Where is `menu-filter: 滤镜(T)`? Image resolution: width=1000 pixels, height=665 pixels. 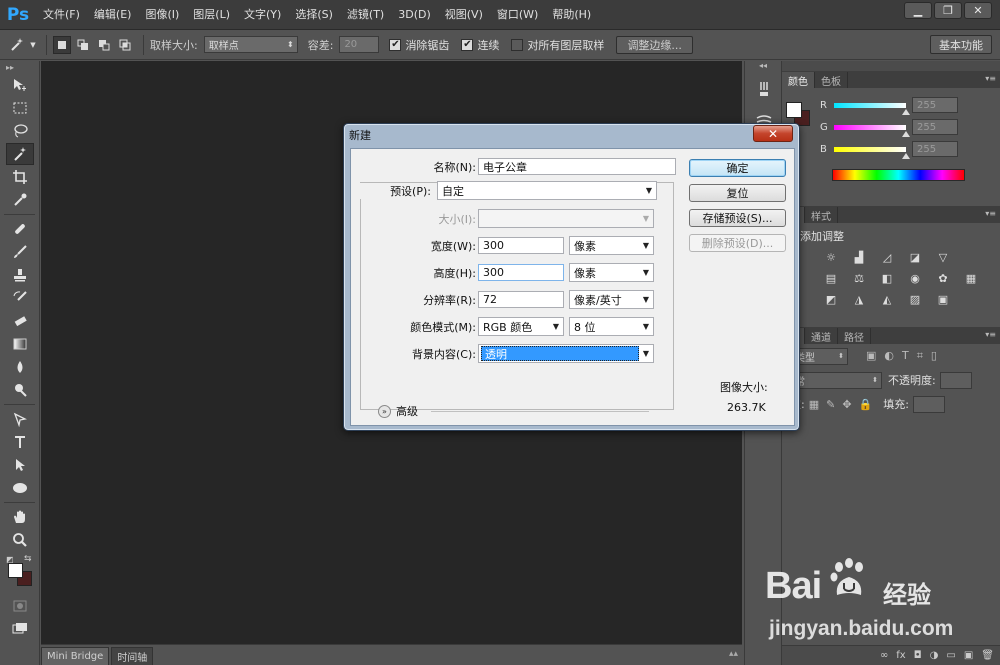
menu-filter: 滤镜(T) is located at coordinates (365, 15).